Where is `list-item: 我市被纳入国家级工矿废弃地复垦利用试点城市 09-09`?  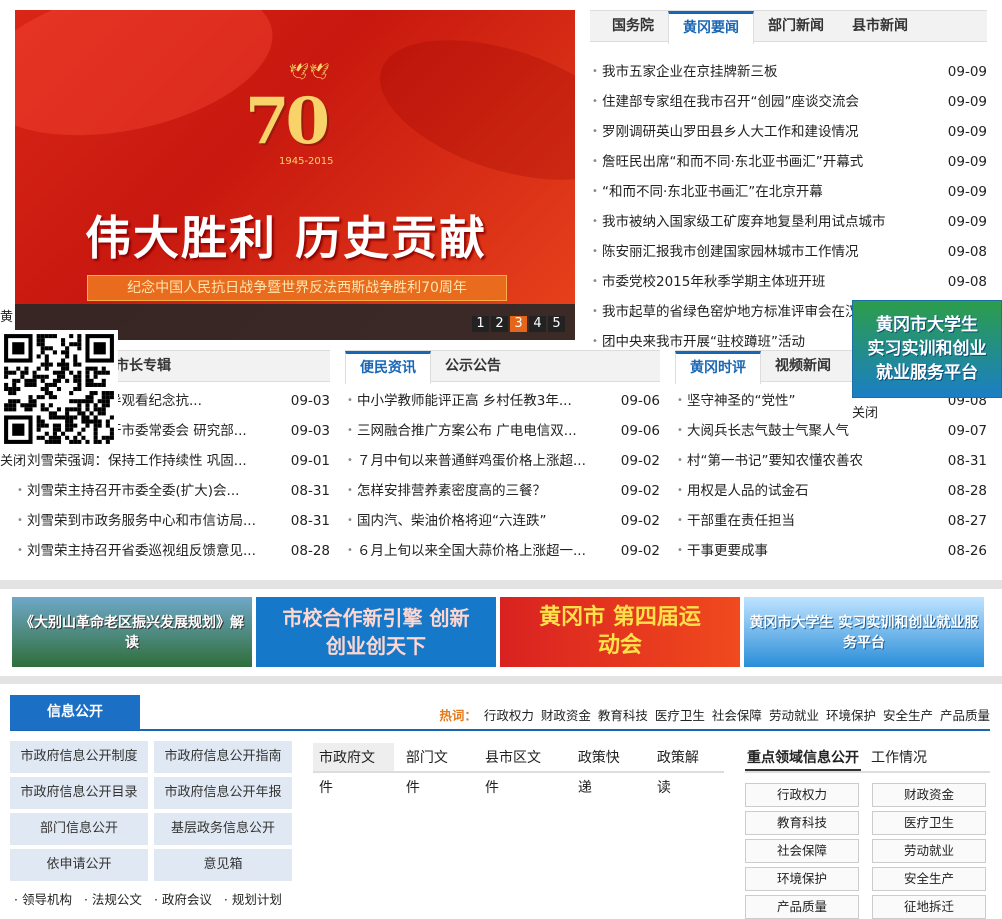
list-item: 我市被纳入国家级工矿废弃地复垦利用试点城市 09-09 is located at coordinates (788, 222).